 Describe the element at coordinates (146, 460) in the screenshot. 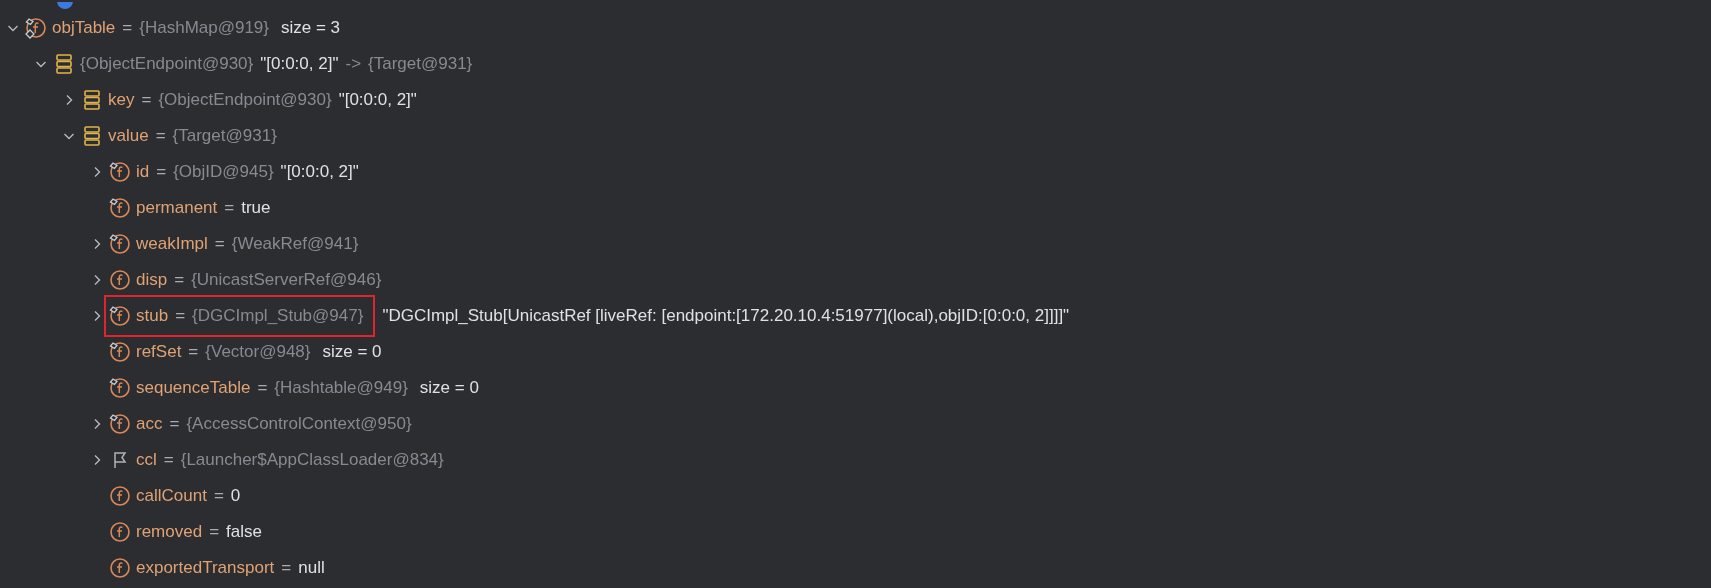

I see `field-name: ccl` at that location.